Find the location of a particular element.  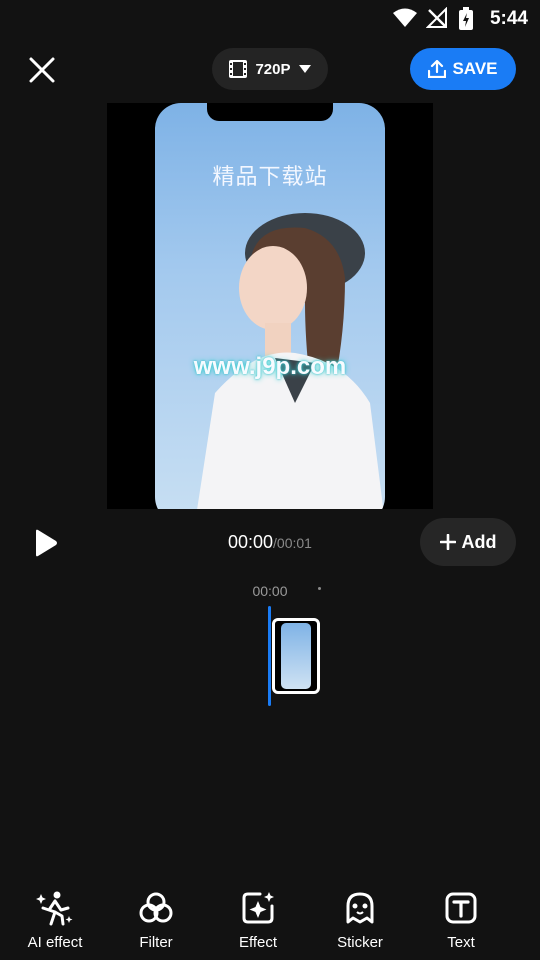

plus-icon is located at coordinates (447, 542).